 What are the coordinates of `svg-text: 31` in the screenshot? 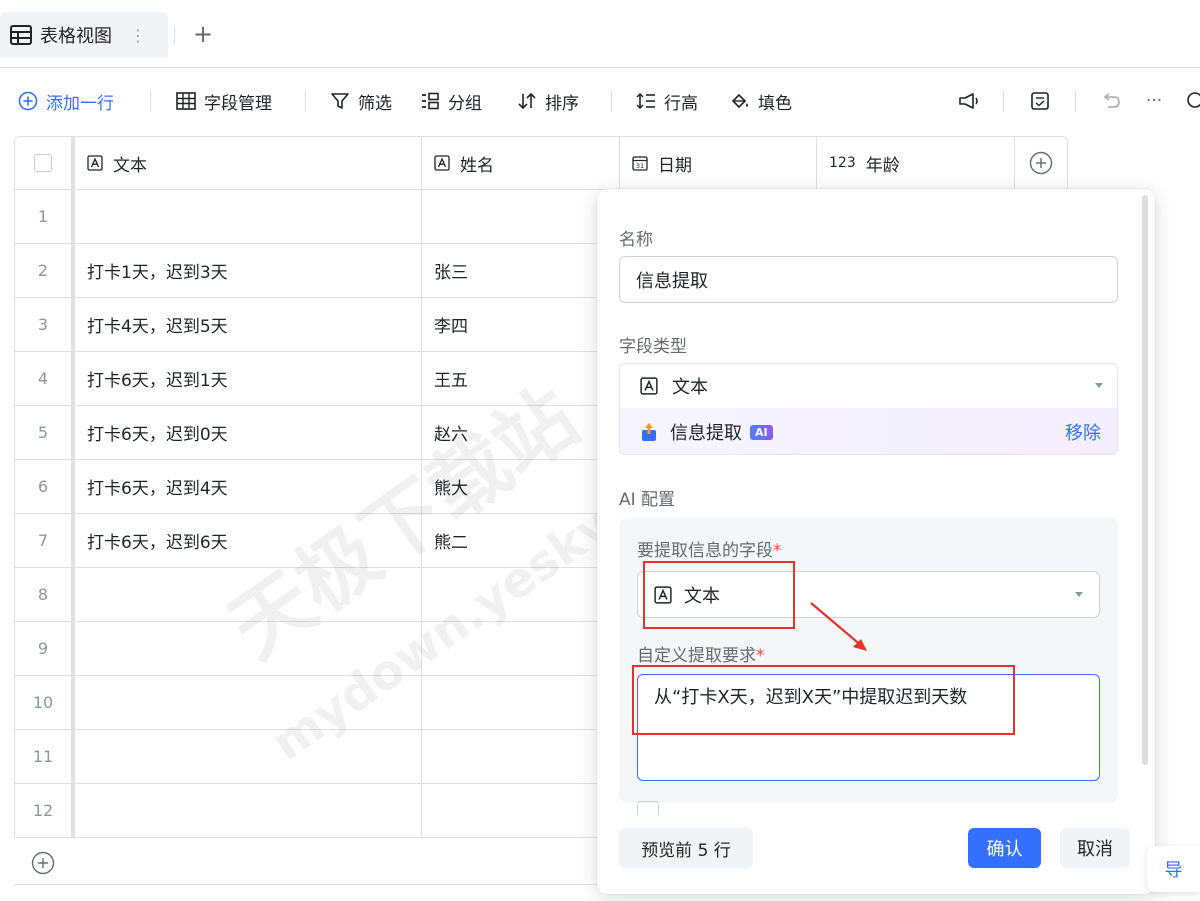 It's located at (640, 166).